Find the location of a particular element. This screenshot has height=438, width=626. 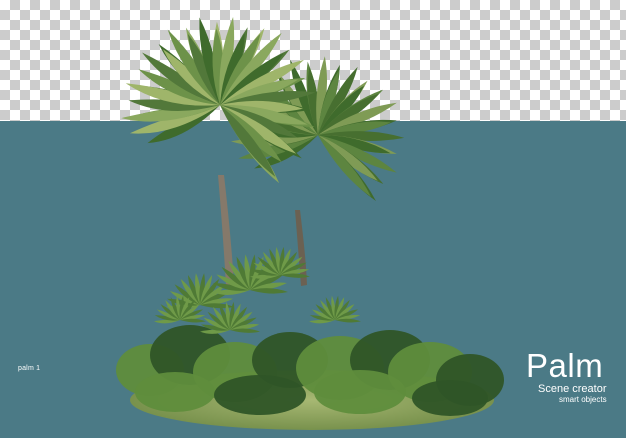

fan-palm is located at coordinates (335, 309).